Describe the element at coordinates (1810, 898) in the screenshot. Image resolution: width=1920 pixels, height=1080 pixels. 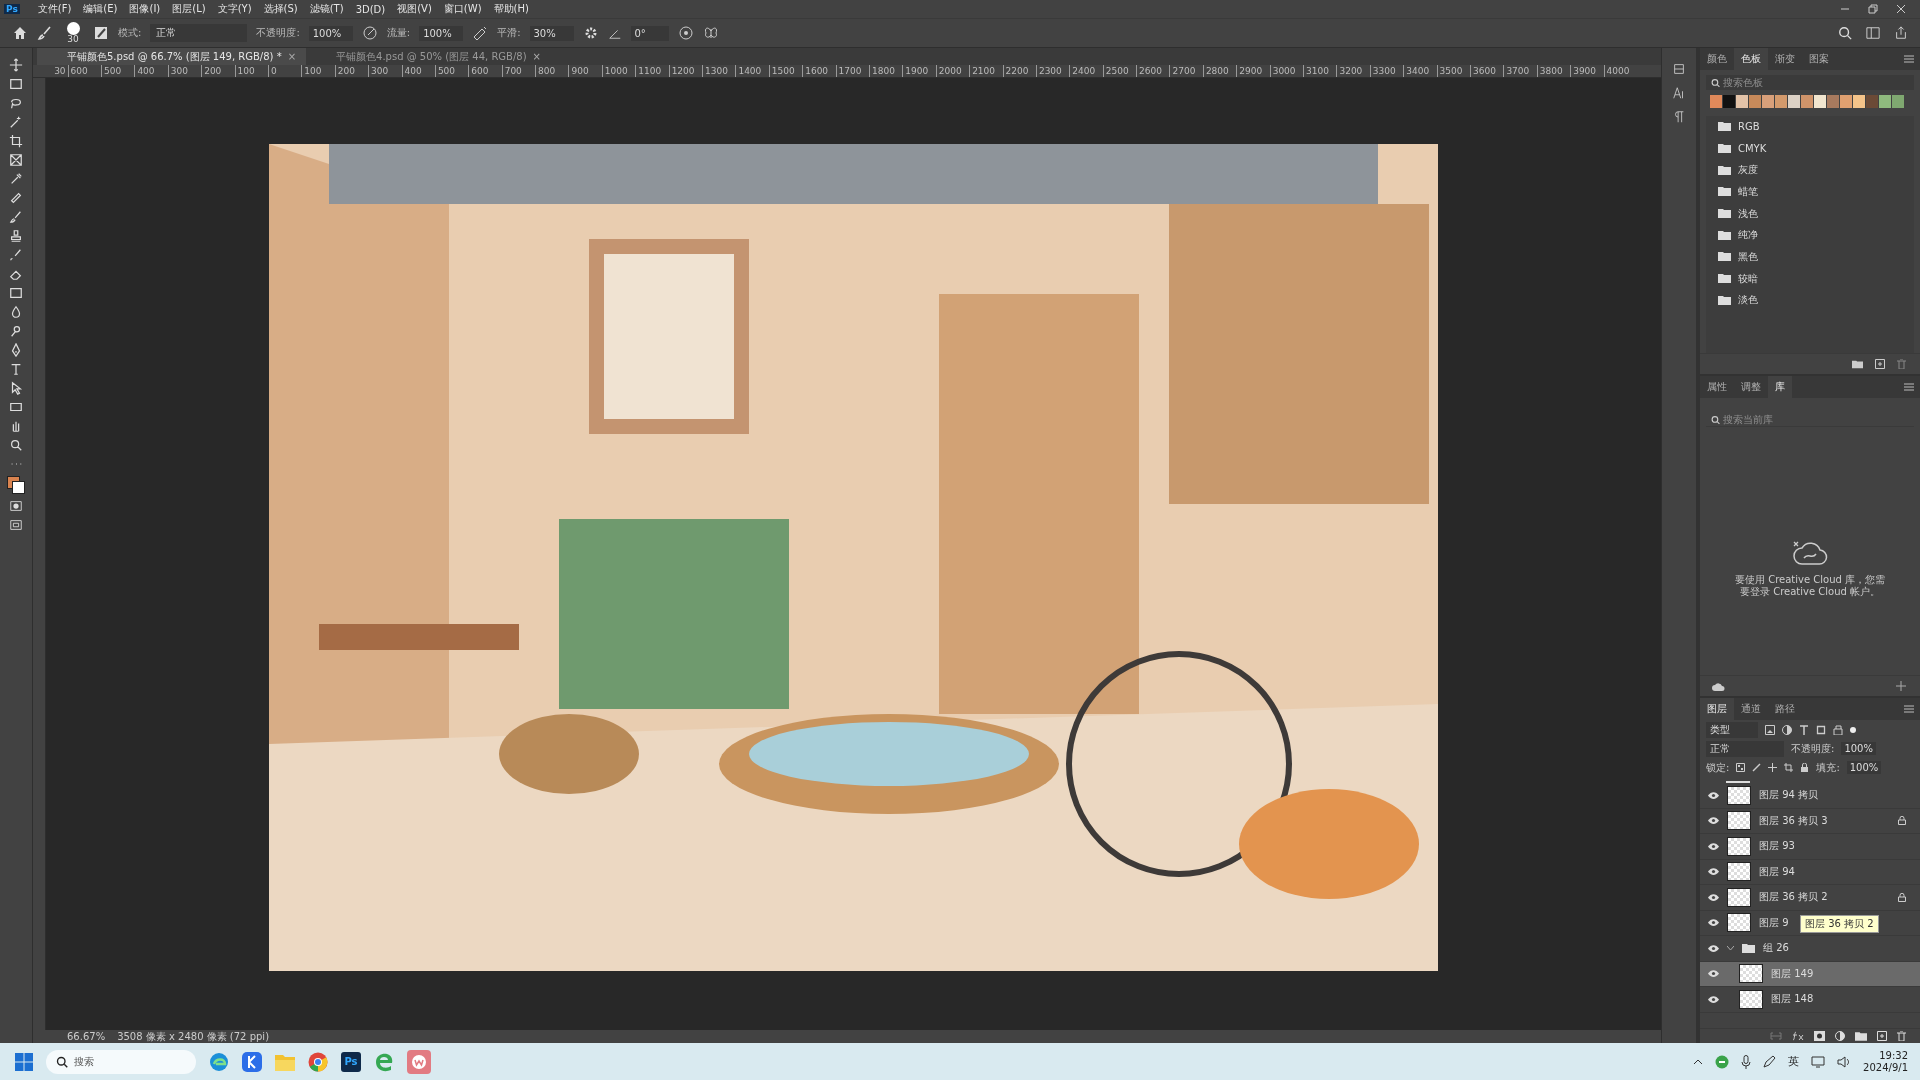
I see `layer-row: 图层 36 拷贝 2` at that location.